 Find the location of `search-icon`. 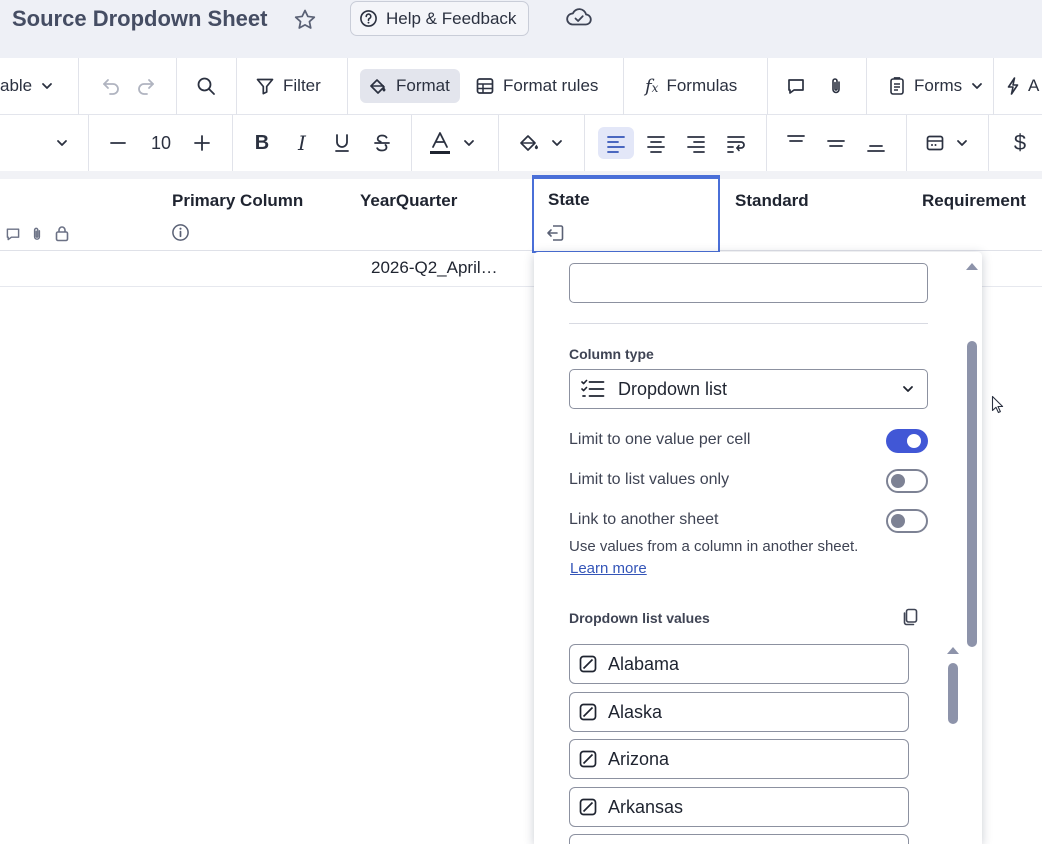

search-icon is located at coordinates (206, 86).